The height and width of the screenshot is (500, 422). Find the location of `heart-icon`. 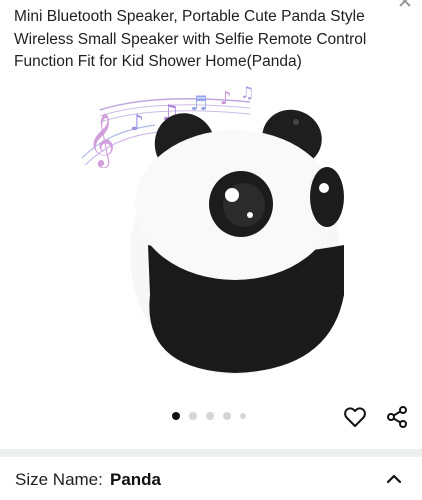

heart-icon is located at coordinates (355, 417).